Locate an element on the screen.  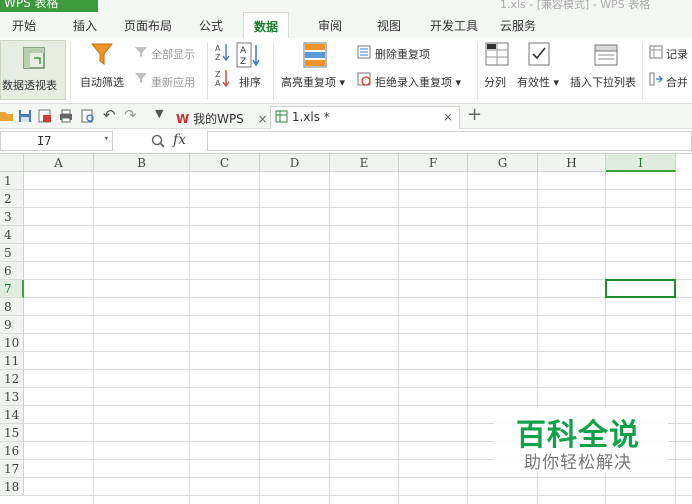
reject-duplicates-label: 拒绝录入重复项 is located at coordinates (413, 82).